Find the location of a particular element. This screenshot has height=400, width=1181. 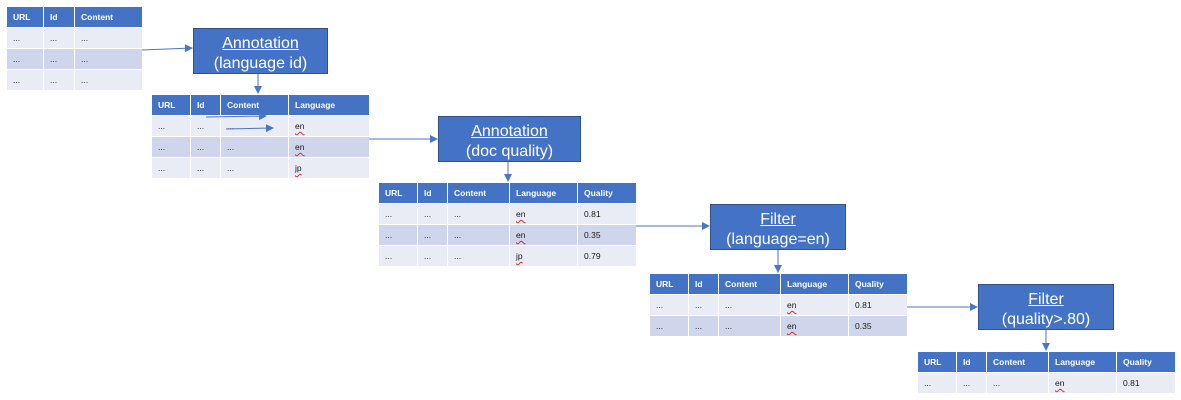

step-title: Annotation is located at coordinates (509, 131).